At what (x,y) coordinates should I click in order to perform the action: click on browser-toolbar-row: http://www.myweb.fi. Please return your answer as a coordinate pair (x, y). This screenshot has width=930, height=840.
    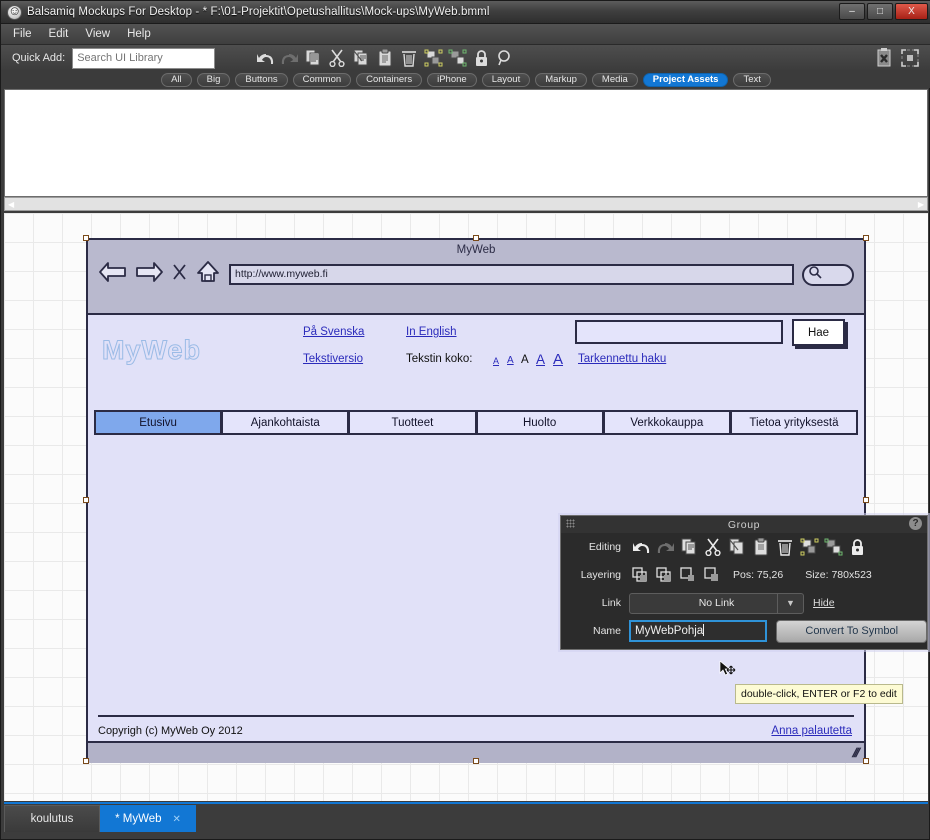
    Looking at the image, I should click on (476, 274).